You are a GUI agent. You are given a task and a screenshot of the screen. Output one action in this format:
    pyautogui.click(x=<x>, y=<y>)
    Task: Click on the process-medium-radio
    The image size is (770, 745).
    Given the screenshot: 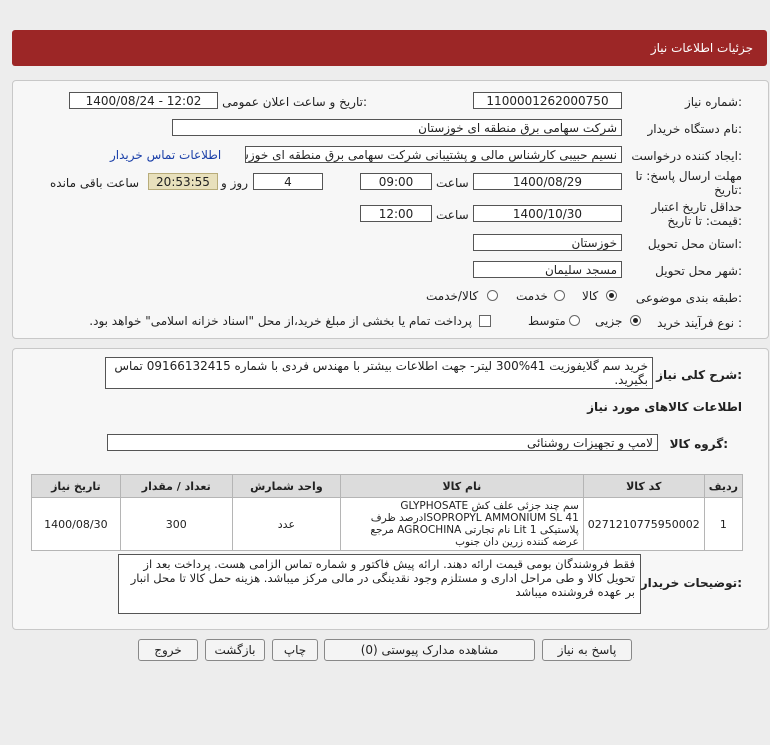 What is the action you would take?
    pyautogui.click(x=574, y=320)
    